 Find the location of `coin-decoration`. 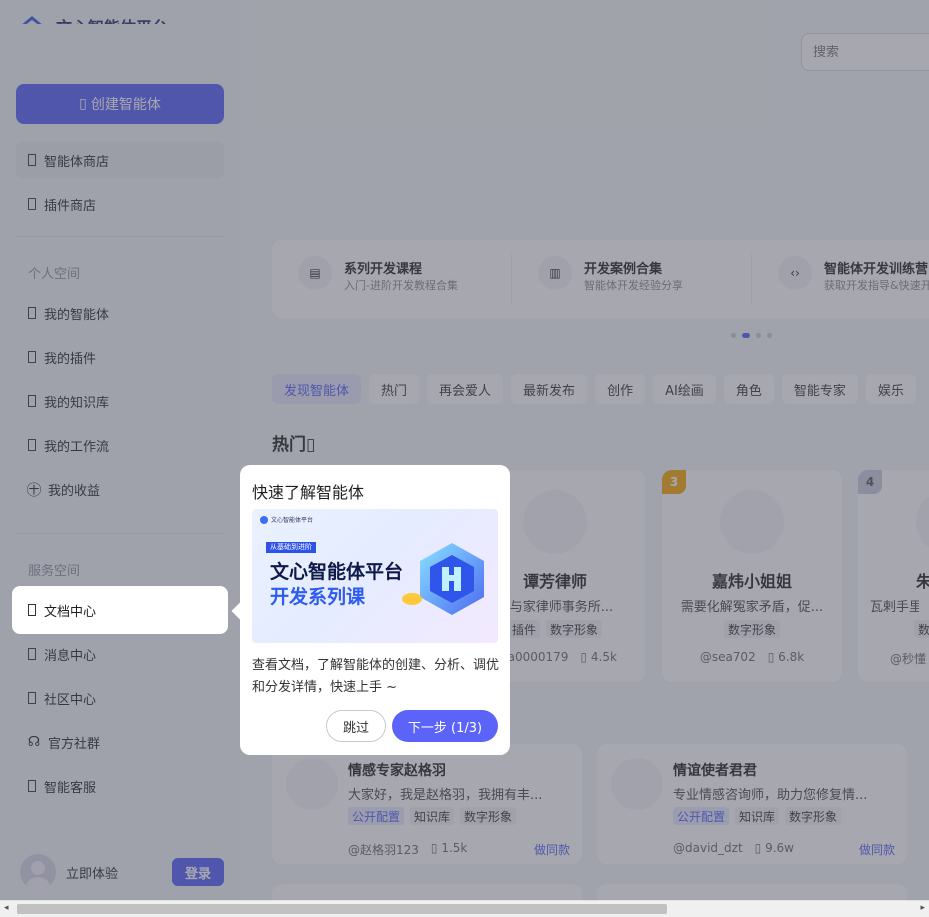

coin-decoration is located at coordinates (412, 599).